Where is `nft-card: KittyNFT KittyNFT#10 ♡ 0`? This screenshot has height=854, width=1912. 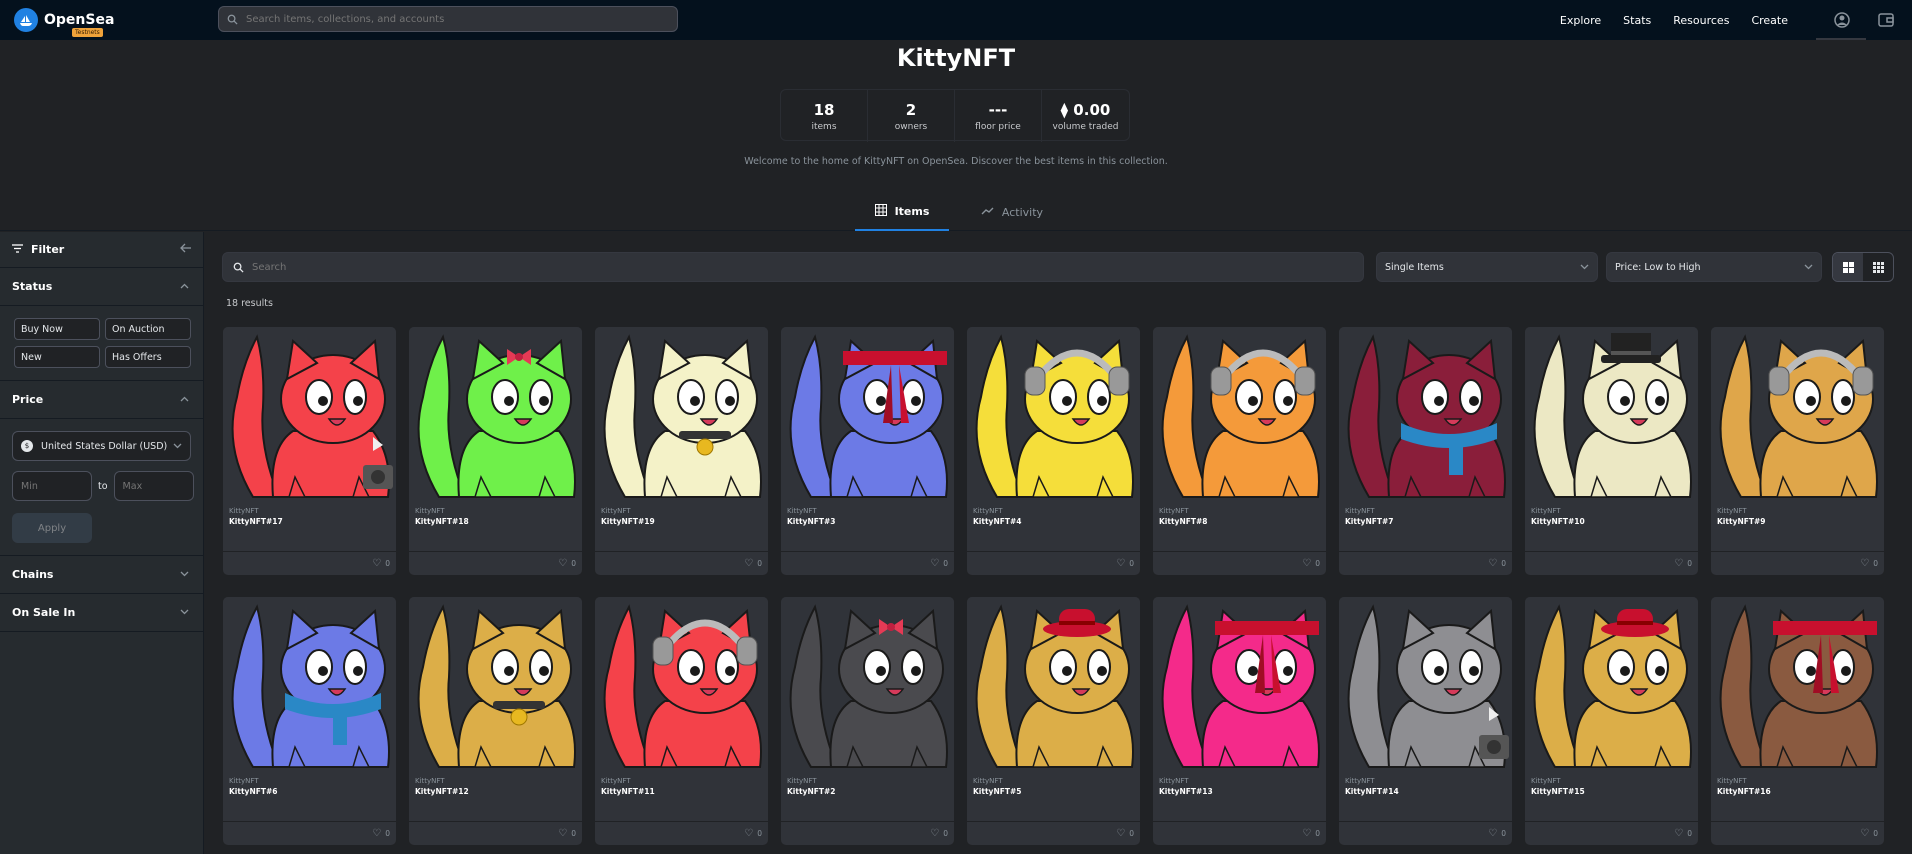 nft-card: KittyNFT KittyNFT#10 ♡ 0 is located at coordinates (1611, 451).